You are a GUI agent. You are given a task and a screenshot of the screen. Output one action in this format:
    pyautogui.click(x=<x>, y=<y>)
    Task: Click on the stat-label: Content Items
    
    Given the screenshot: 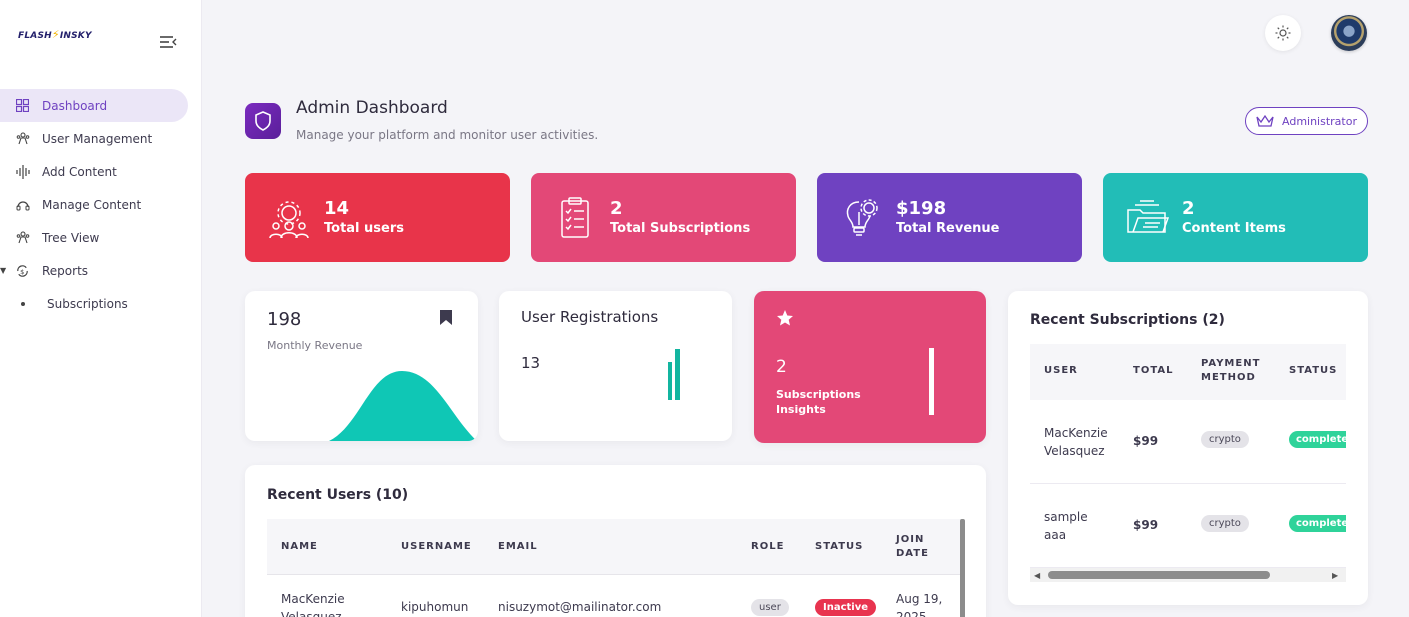 What is the action you would take?
    pyautogui.click(x=1234, y=228)
    